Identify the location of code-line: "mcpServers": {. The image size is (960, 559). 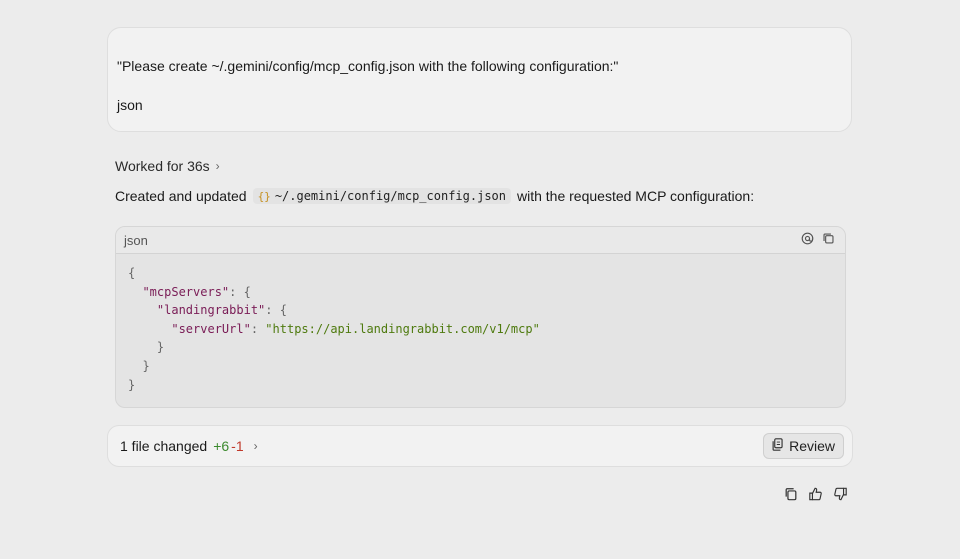
(196, 291).